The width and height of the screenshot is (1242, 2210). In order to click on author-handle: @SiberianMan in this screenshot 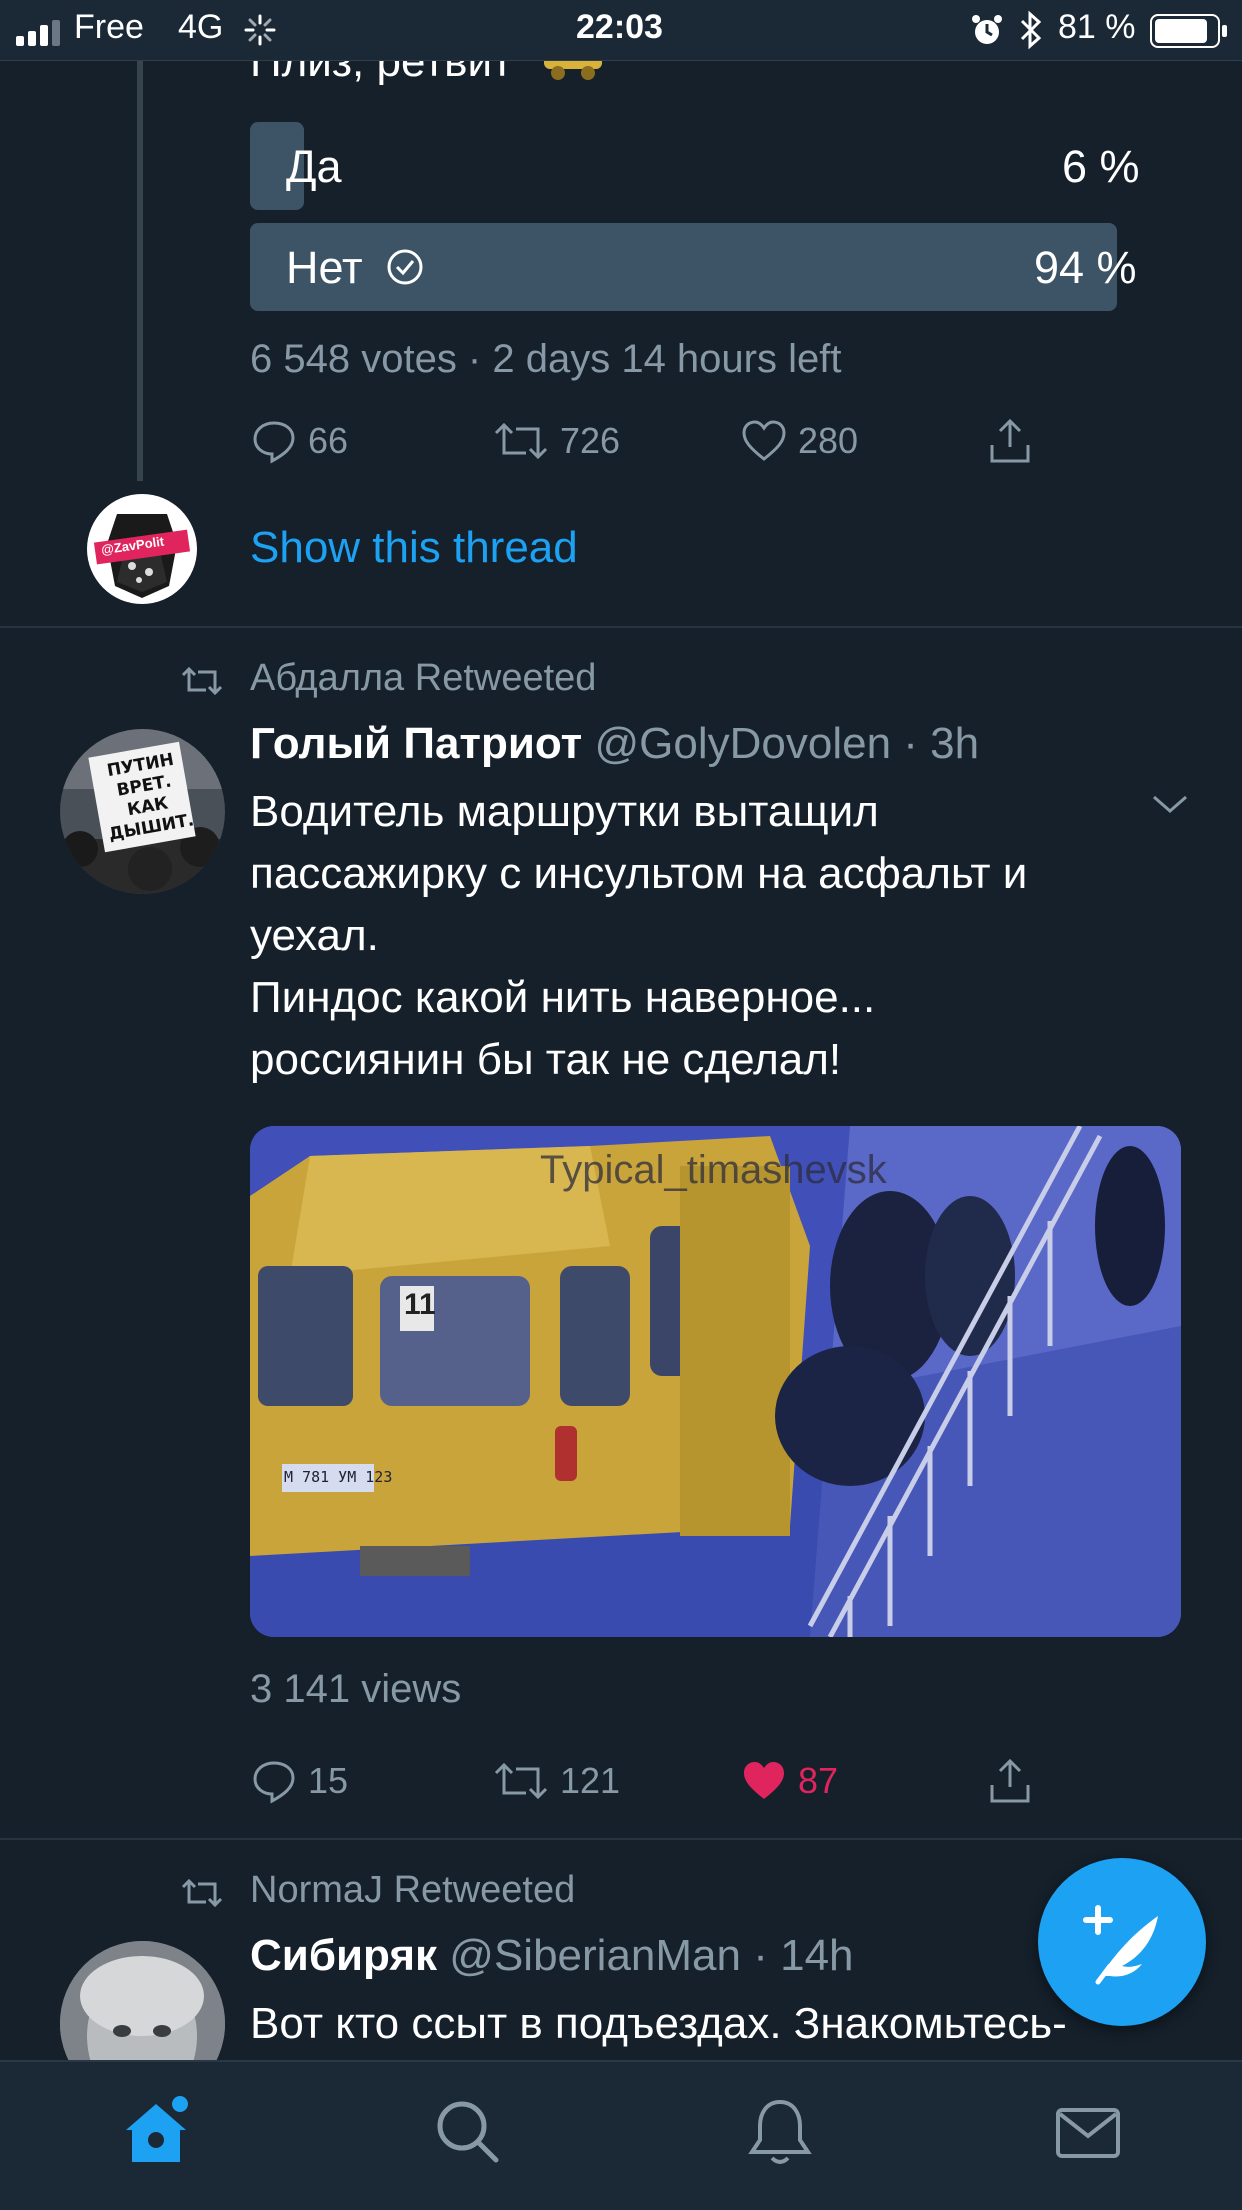, I will do `click(595, 1955)`.